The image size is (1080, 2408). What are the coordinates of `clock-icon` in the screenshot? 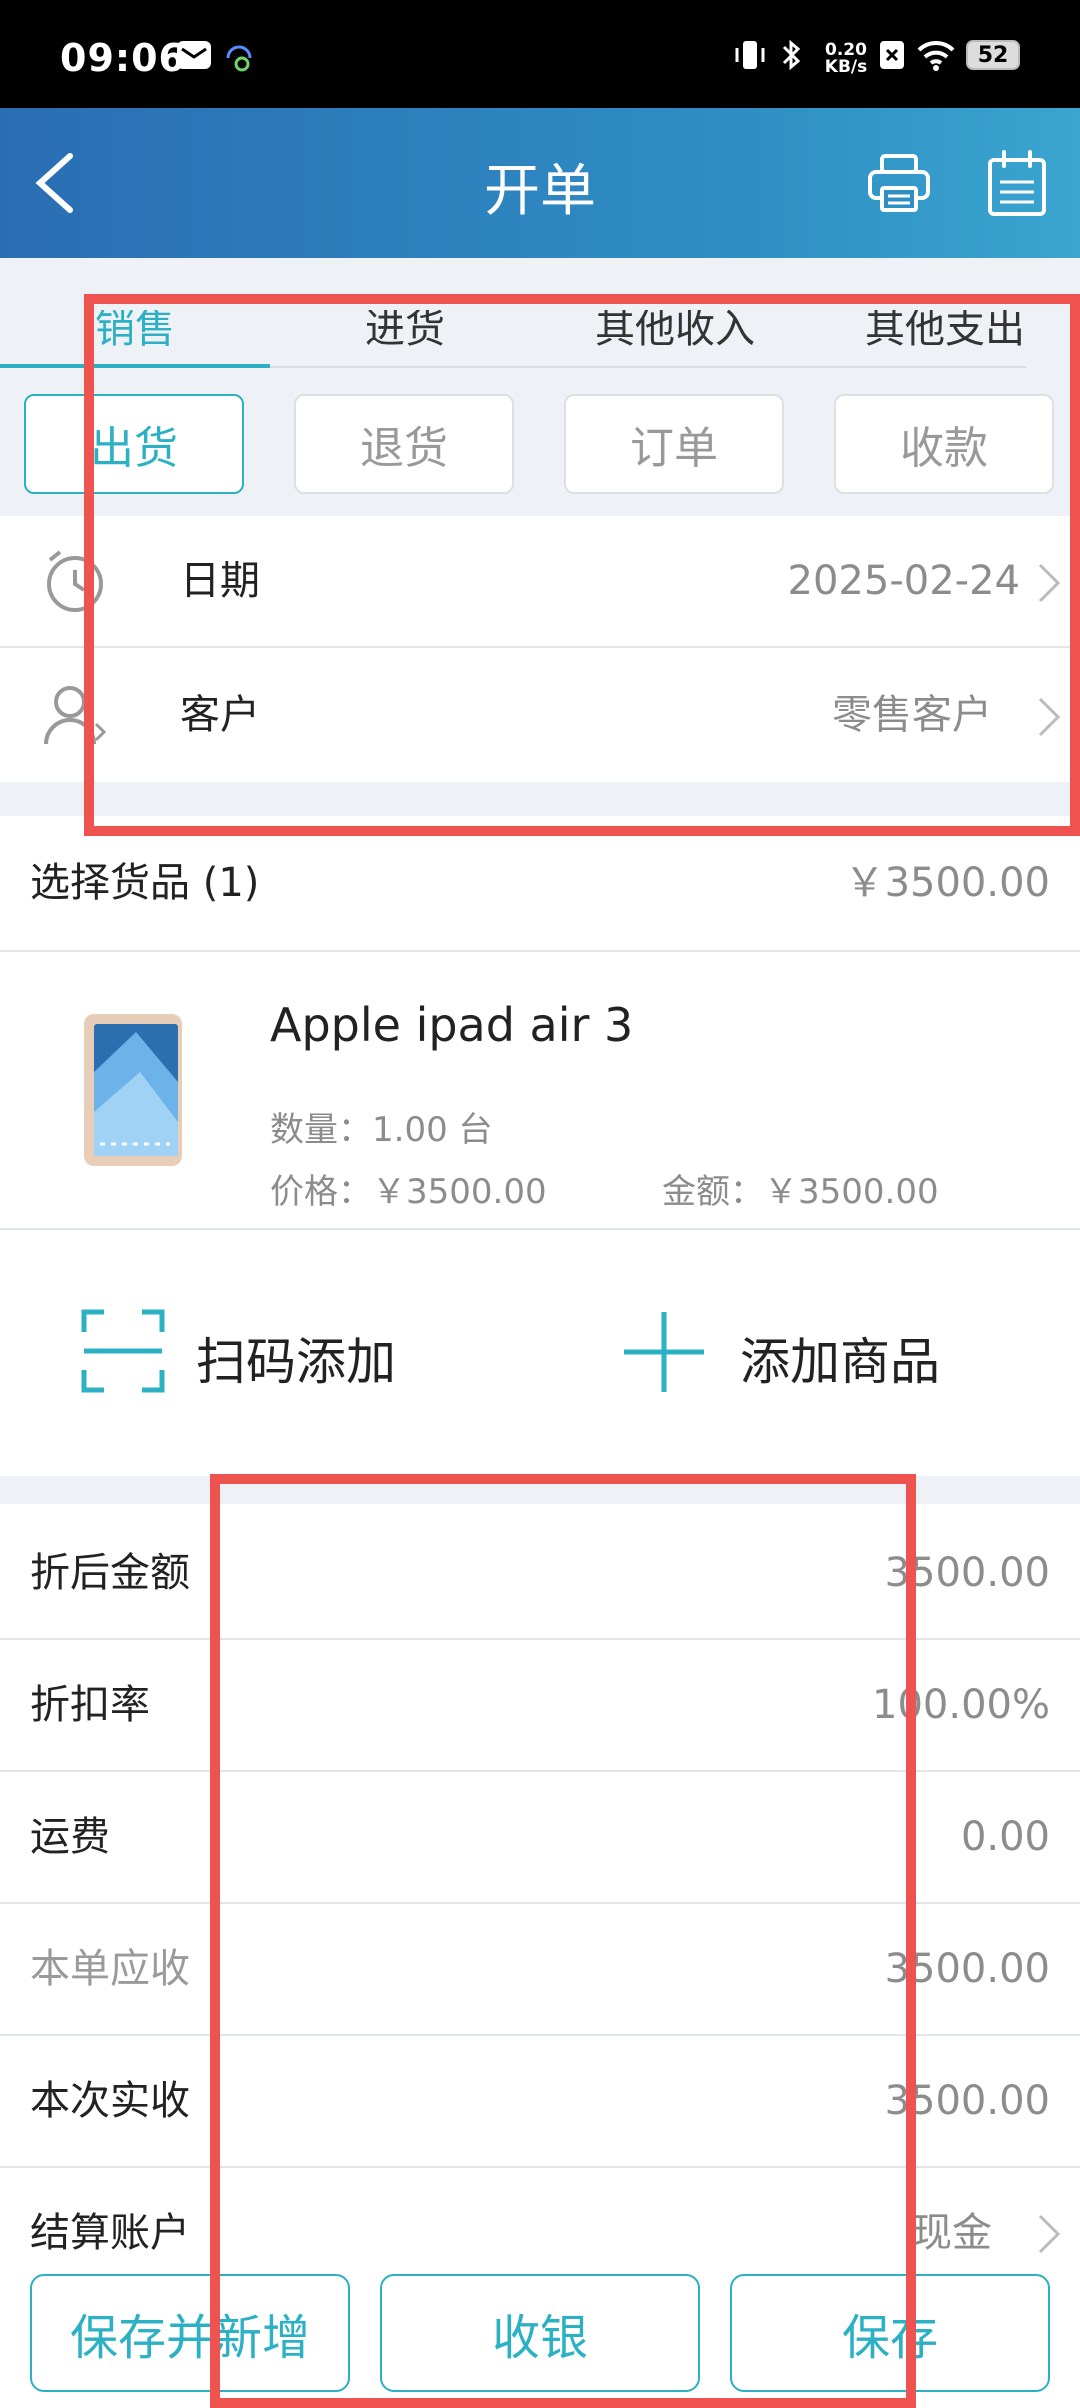 It's located at (75, 583).